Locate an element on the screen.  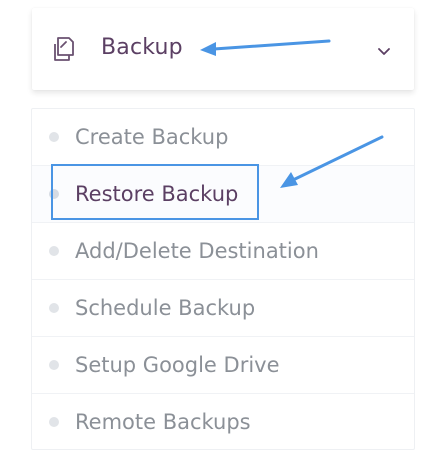
menu-item-create-backup: Create Backup is located at coordinates (223, 137).